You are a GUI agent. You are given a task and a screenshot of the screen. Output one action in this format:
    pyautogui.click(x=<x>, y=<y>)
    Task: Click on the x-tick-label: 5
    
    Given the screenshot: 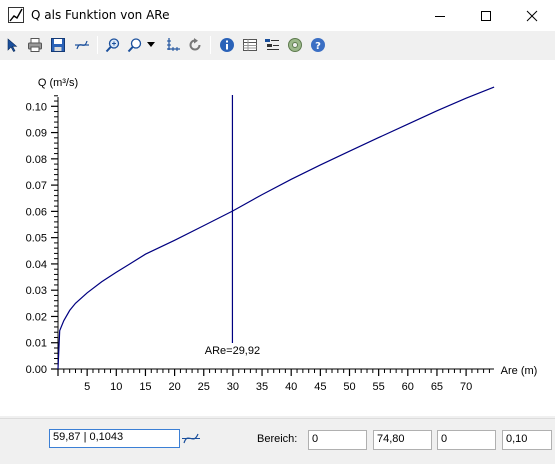 What is the action you would take?
    pyautogui.click(x=87, y=387)
    